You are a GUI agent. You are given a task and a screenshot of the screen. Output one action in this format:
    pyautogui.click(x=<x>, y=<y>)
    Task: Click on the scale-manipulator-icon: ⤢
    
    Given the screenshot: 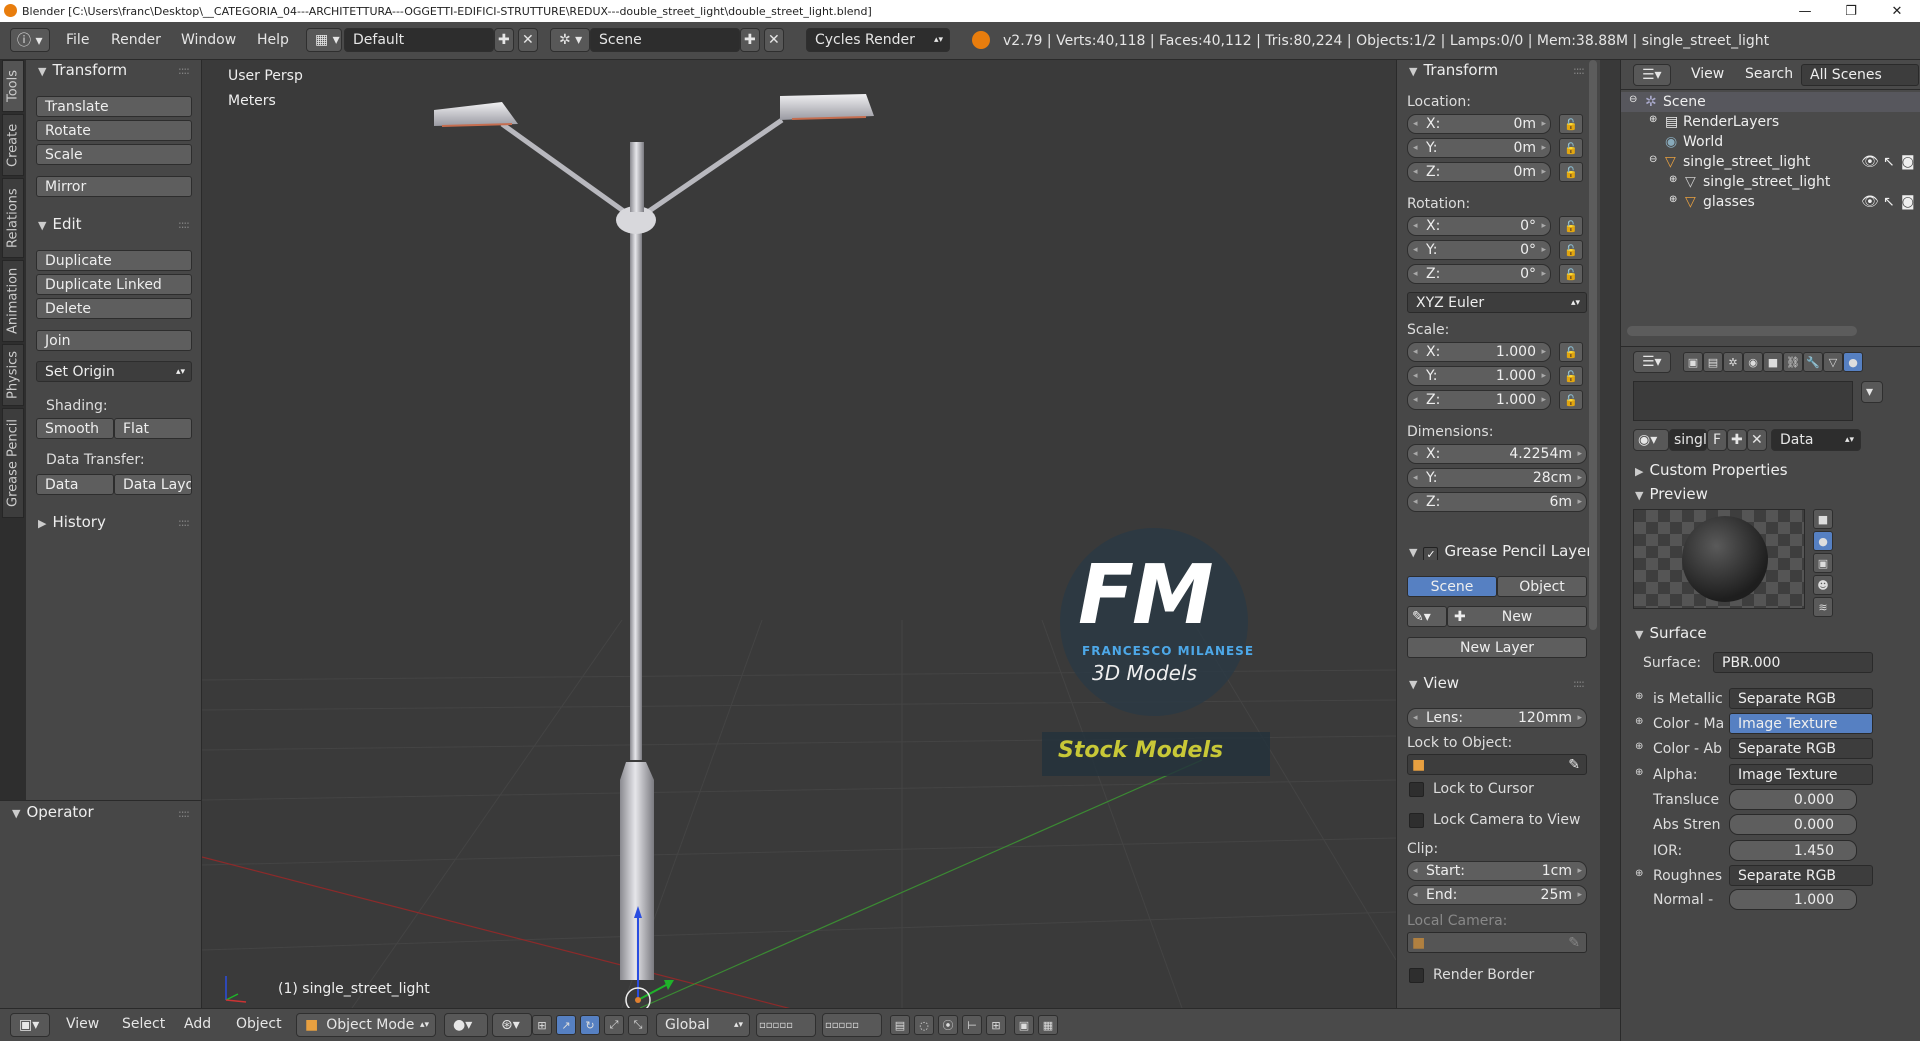 What is the action you would take?
    pyautogui.click(x=614, y=1025)
    